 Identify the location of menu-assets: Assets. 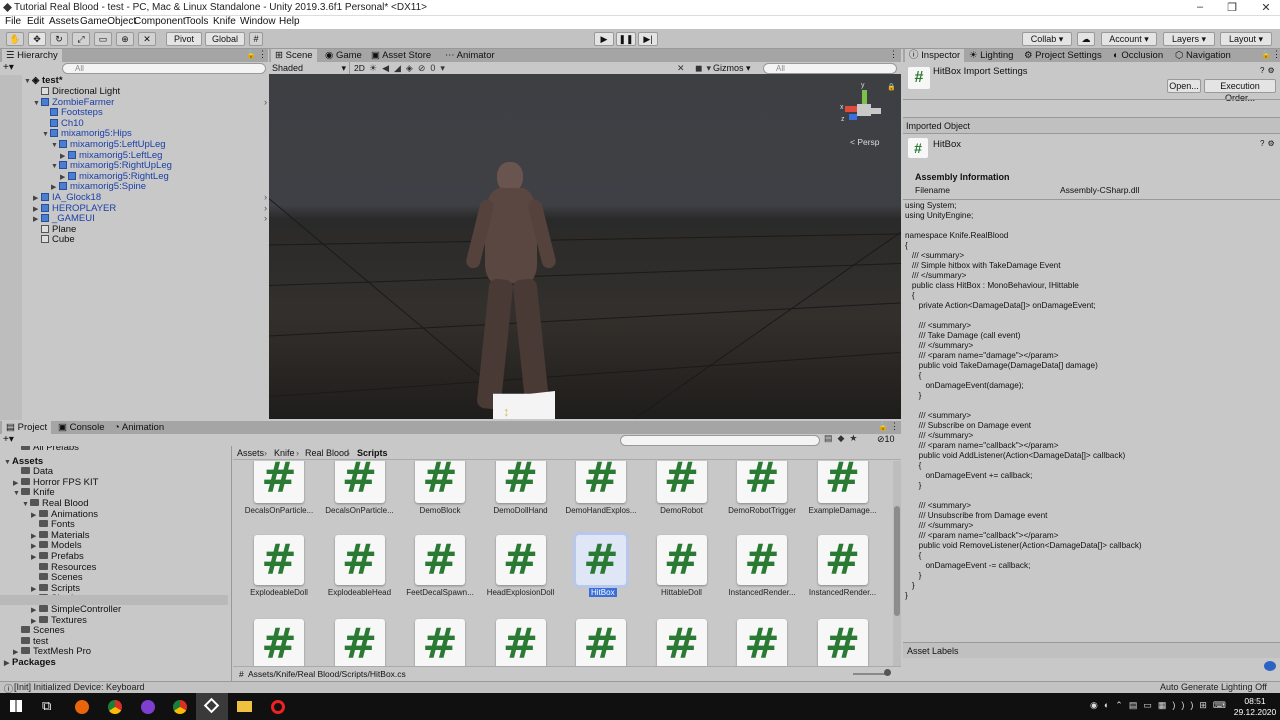
(64, 21).